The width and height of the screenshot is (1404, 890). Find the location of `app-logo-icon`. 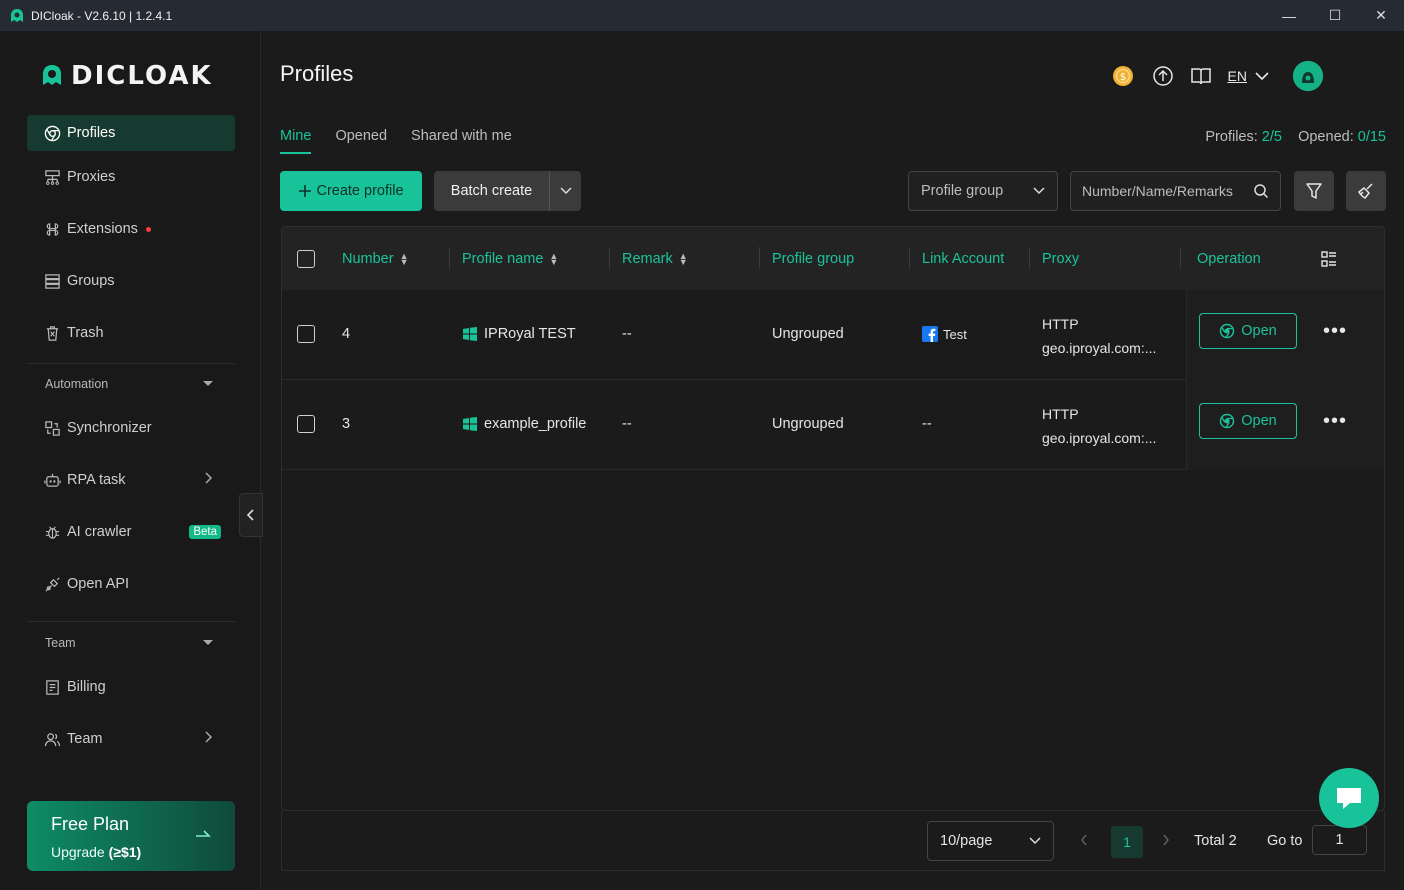

app-logo-icon is located at coordinates (17, 16).